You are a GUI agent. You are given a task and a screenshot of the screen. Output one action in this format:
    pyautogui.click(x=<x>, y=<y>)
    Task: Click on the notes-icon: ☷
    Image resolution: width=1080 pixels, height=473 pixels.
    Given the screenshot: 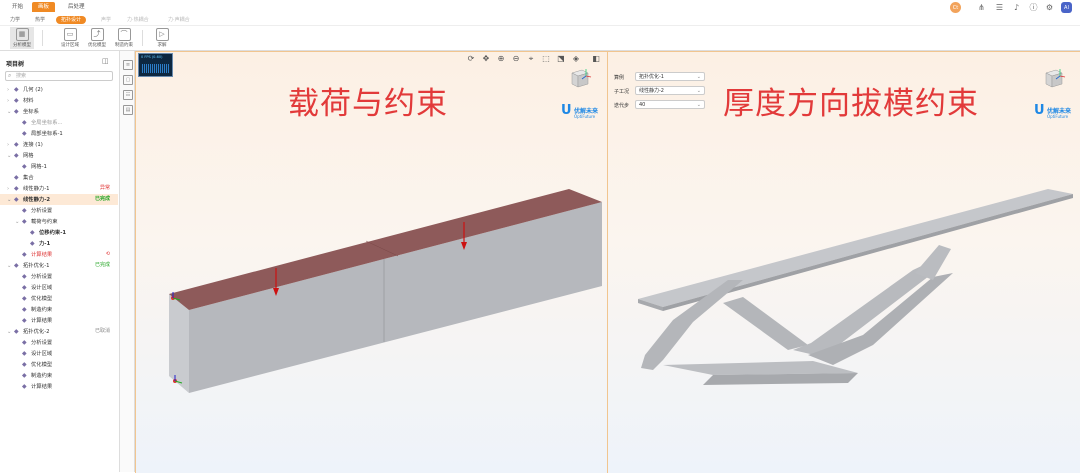 What is the action you would take?
    pyautogui.click(x=128, y=95)
    